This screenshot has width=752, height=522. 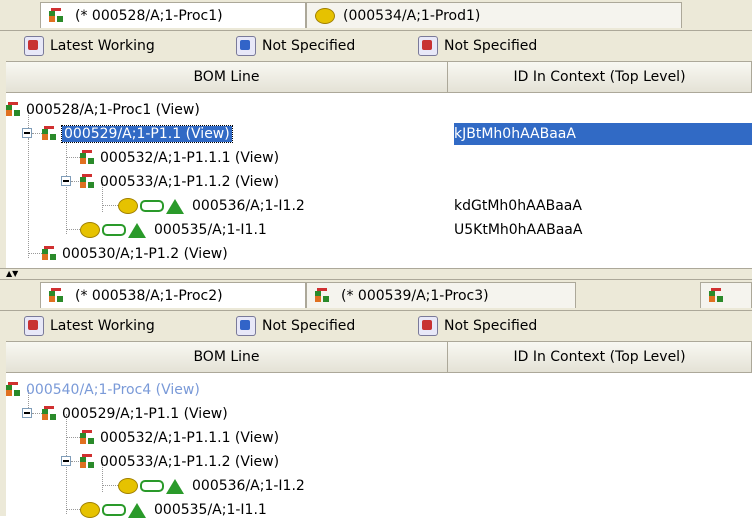 What do you see at coordinates (113, 390) in the screenshot?
I see `row-label: 000540/A;1-Proc4 (View)` at bounding box center [113, 390].